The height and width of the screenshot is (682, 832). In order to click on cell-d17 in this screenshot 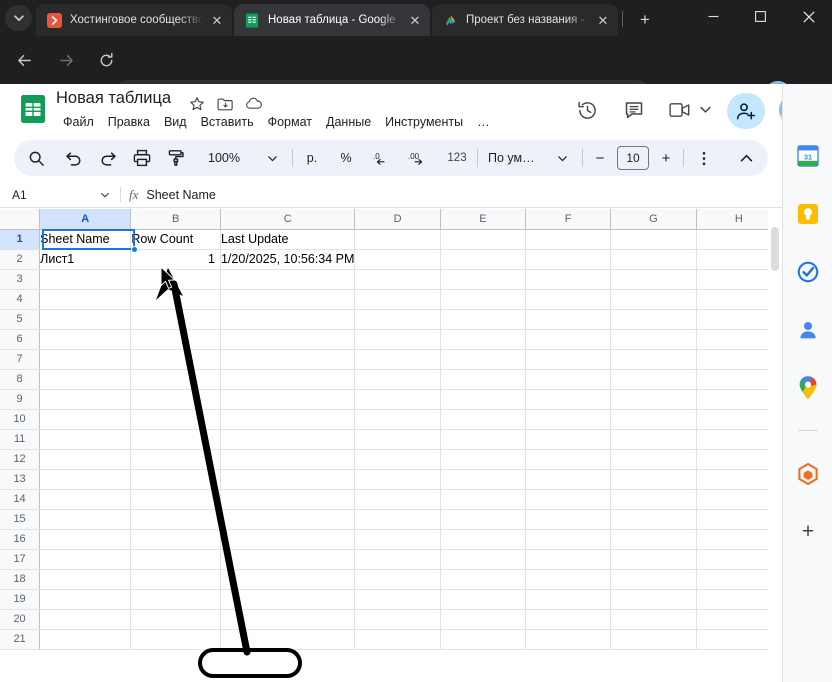, I will do `click(397, 559)`.